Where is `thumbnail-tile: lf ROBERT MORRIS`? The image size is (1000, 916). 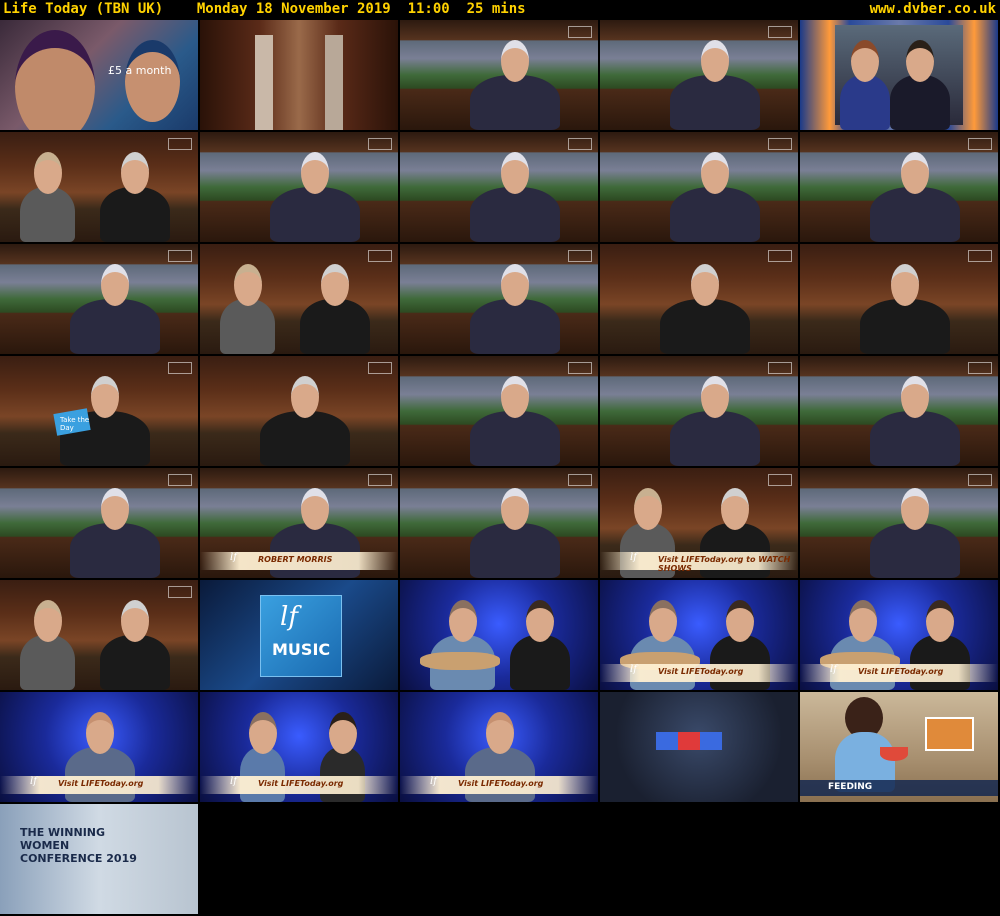
thumbnail-tile: lf ROBERT MORRIS is located at coordinates (299, 523).